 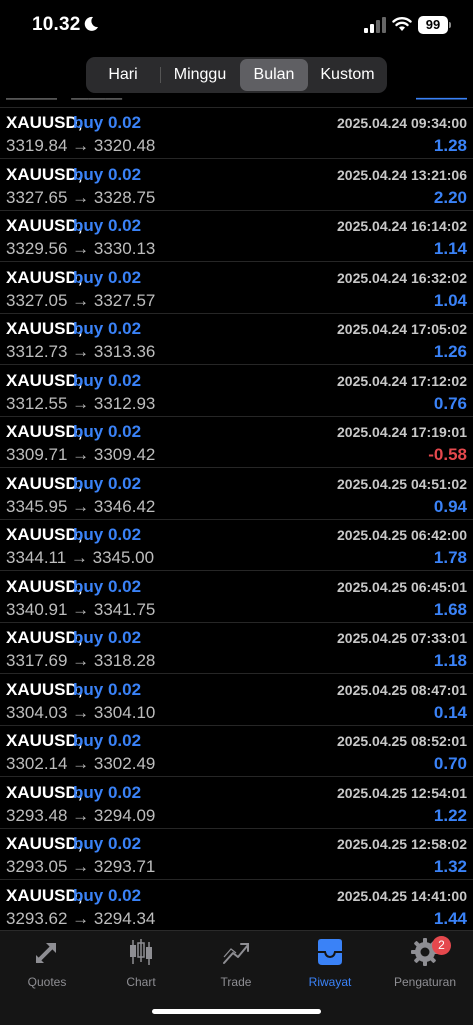 What do you see at coordinates (274, 75) in the screenshot?
I see `tab-bulan: Bulan` at bounding box center [274, 75].